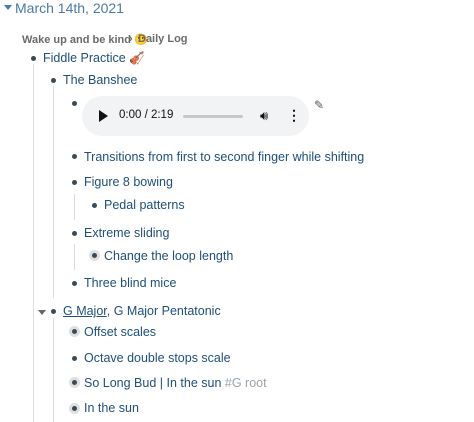 The height and width of the screenshot is (422, 474). I want to click on block-the-banshee: The Banshee, so click(100, 80).